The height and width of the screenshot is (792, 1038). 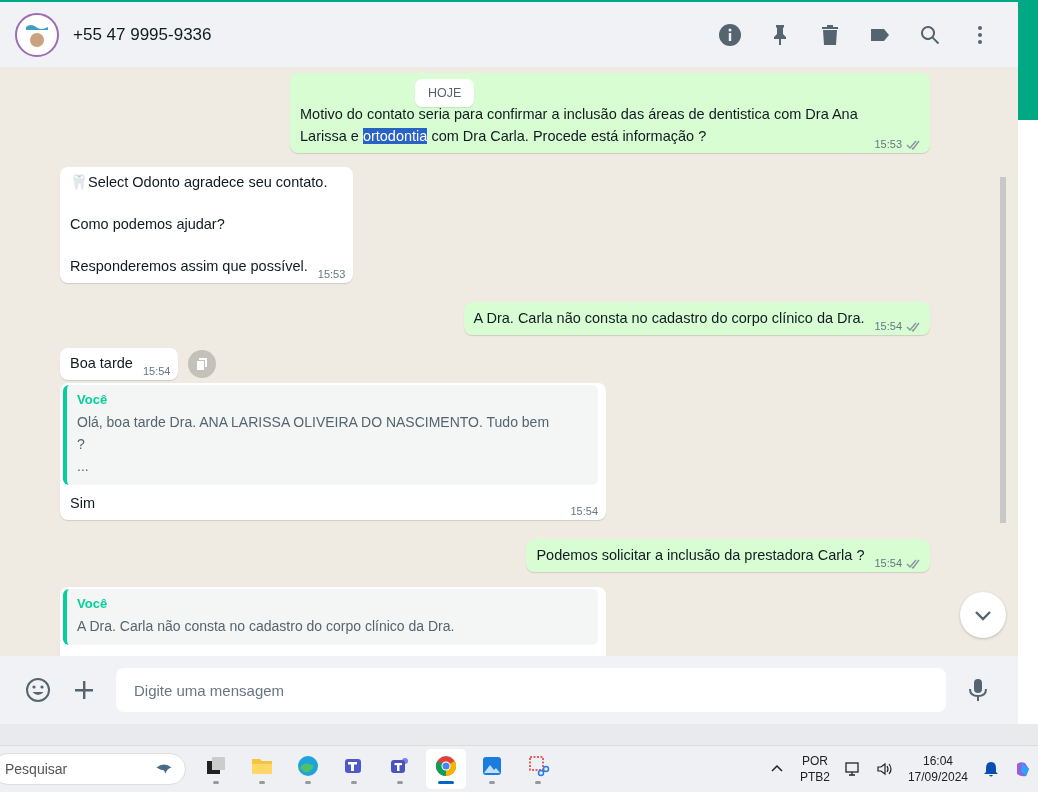 What do you see at coordinates (314, 422) in the screenshot?
I see `quote-text: Olá, boa tarde Dra. ANA LARISSA OLIVEIRA DO NASCIMENTO. Tudo bem` at bounding box center [314, 422].